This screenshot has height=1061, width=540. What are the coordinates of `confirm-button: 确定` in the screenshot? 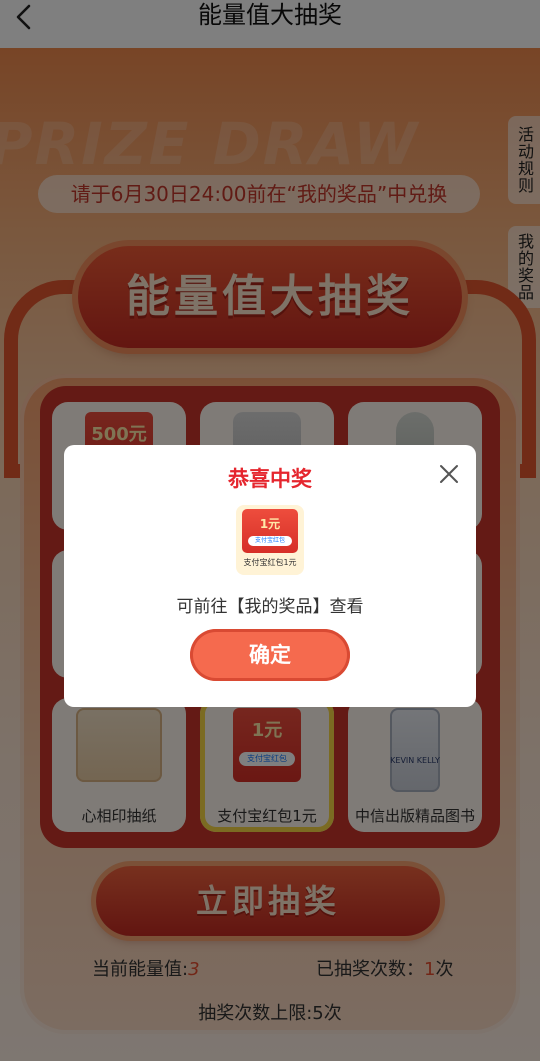 It's located at (270, 655).